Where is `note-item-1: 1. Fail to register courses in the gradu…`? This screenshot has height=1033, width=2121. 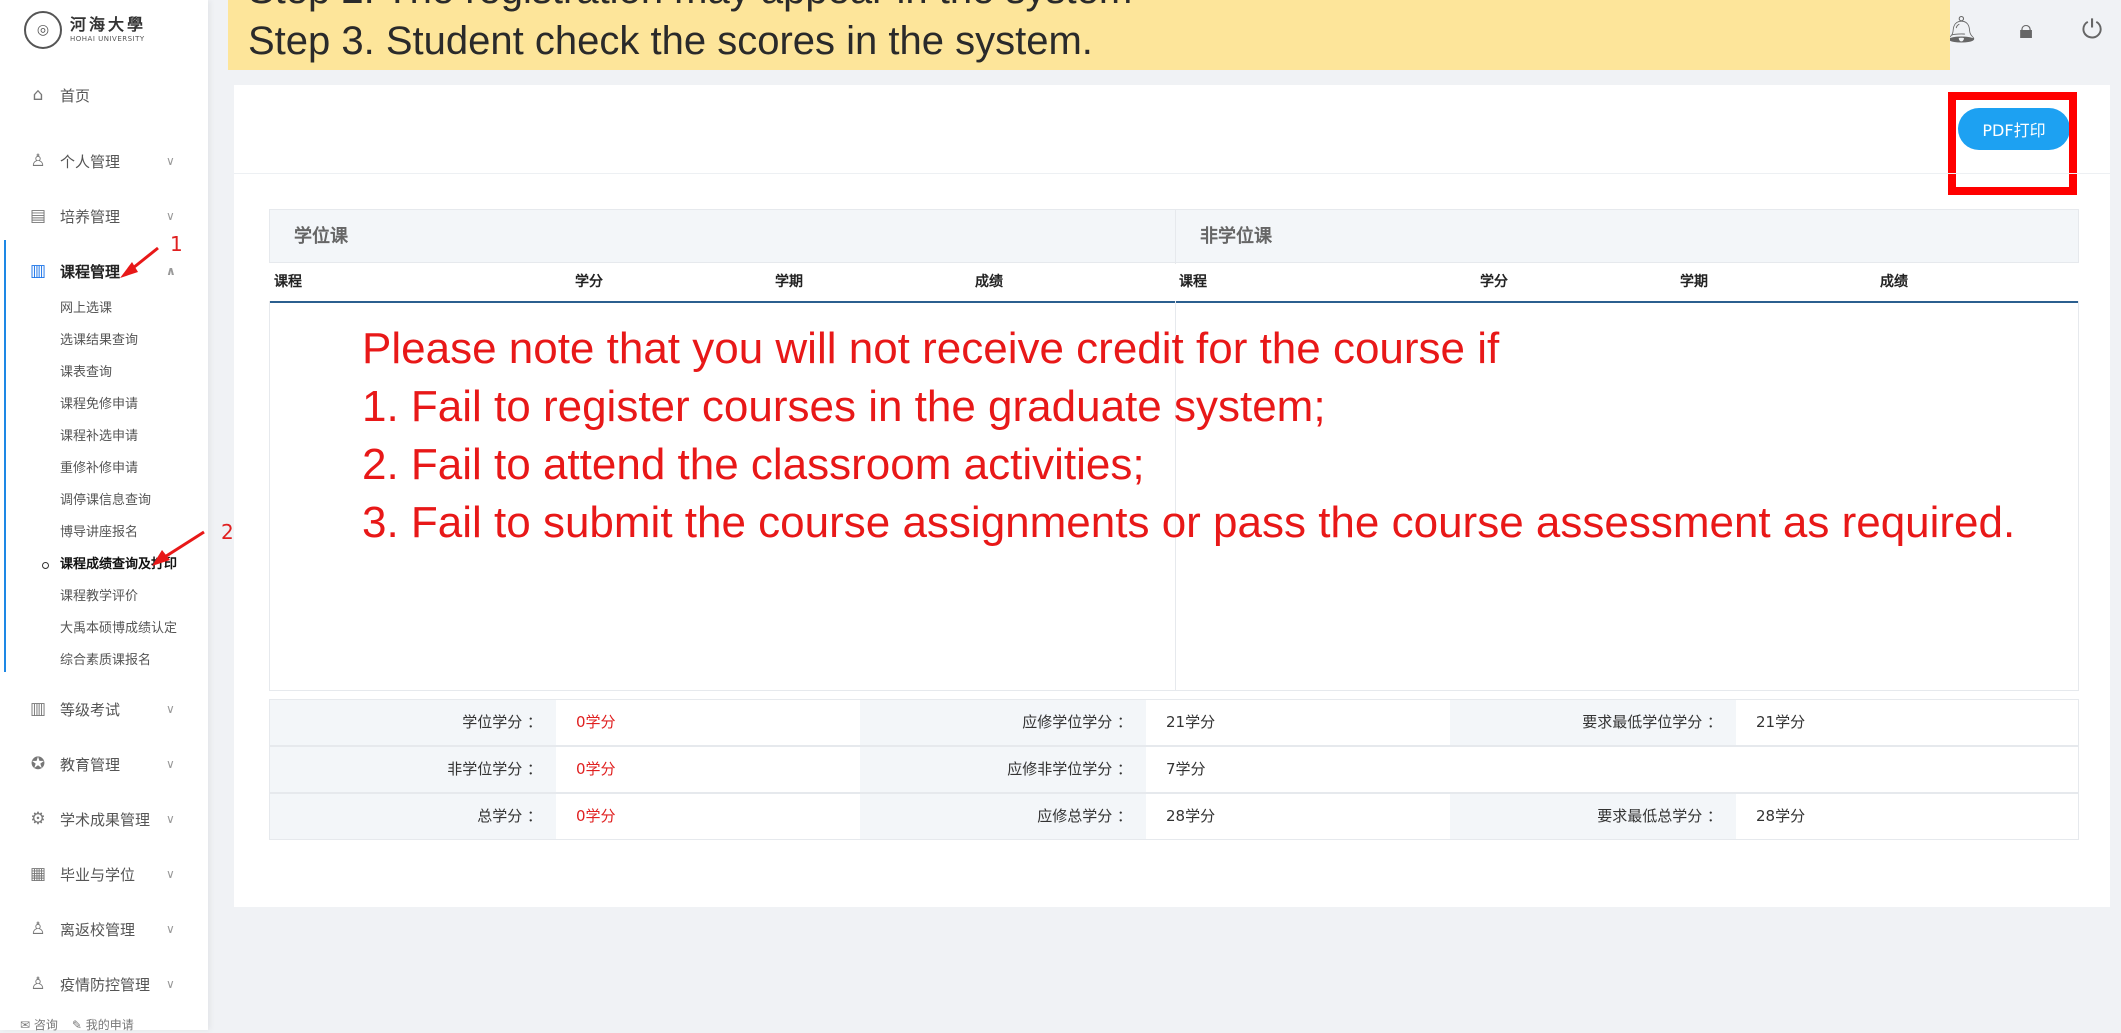 note-item-1: 1. Fail to register courses in the gradu… is located at coordinates (844, 406).